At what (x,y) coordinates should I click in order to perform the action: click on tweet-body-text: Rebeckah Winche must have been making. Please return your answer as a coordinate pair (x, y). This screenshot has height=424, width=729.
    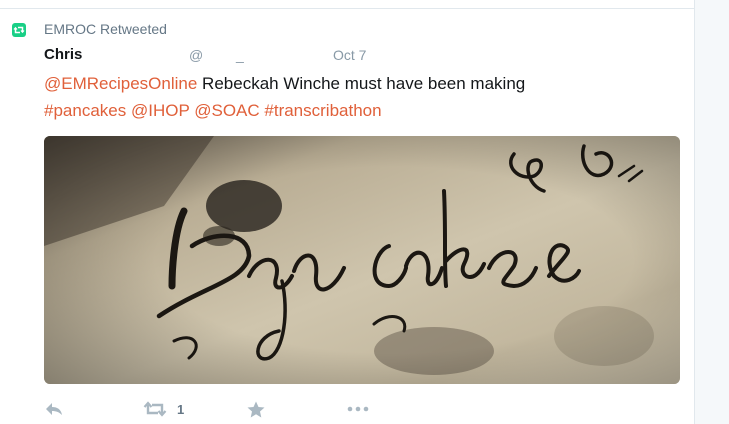
    Looking at the image, I should click on (361, 83).